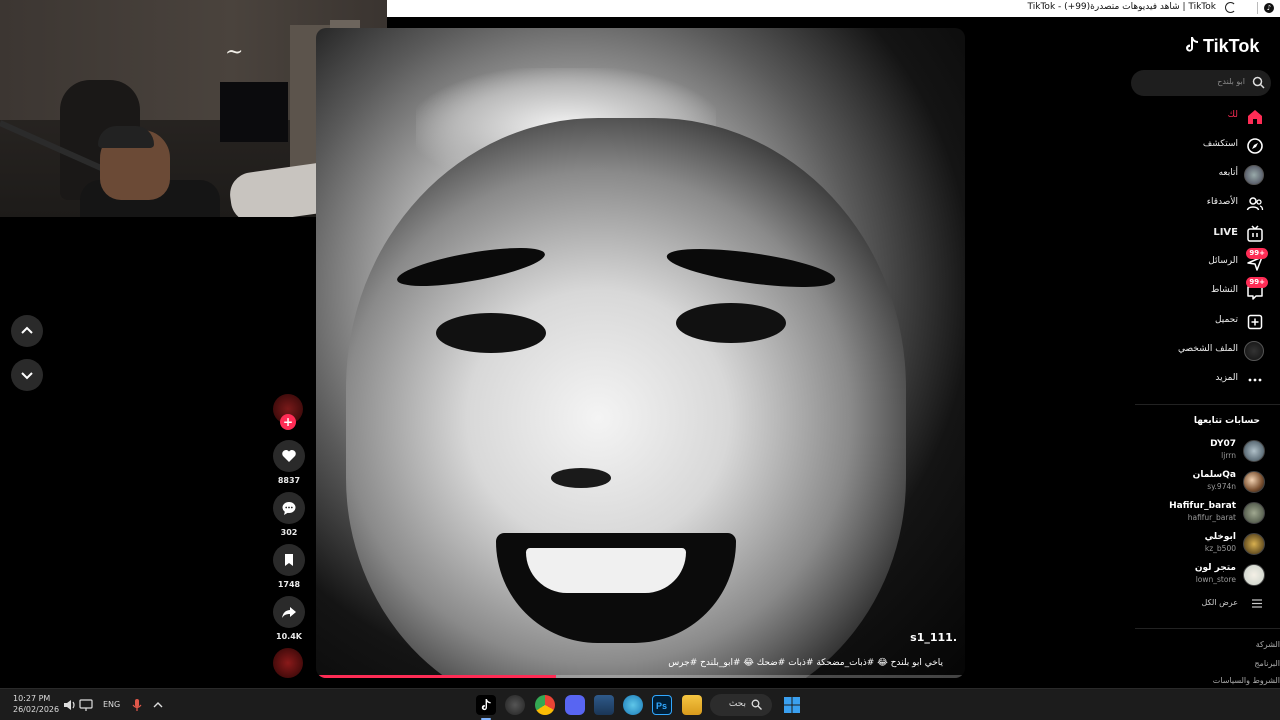 The width and height of the screenshot is (1280, 720). I want to click on taskbar-search: بحث, so click(741, 705).